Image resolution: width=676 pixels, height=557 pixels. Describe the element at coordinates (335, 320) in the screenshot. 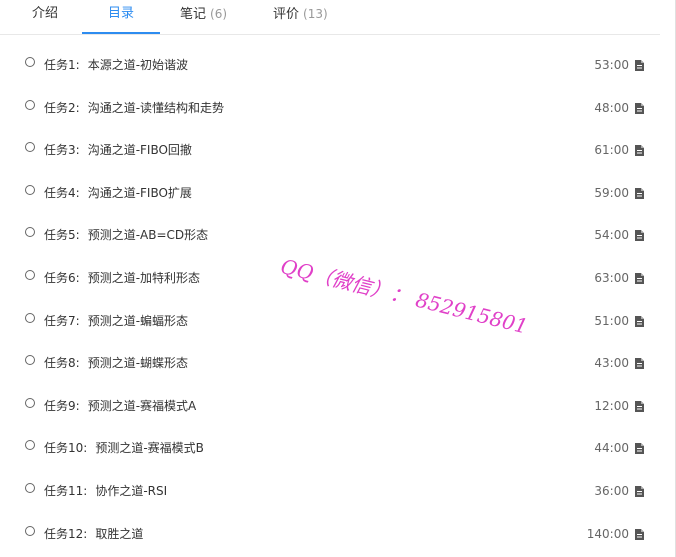

I see `task-row: 任务7: 预测之道-蝙蝠形态 51:00` at that location.